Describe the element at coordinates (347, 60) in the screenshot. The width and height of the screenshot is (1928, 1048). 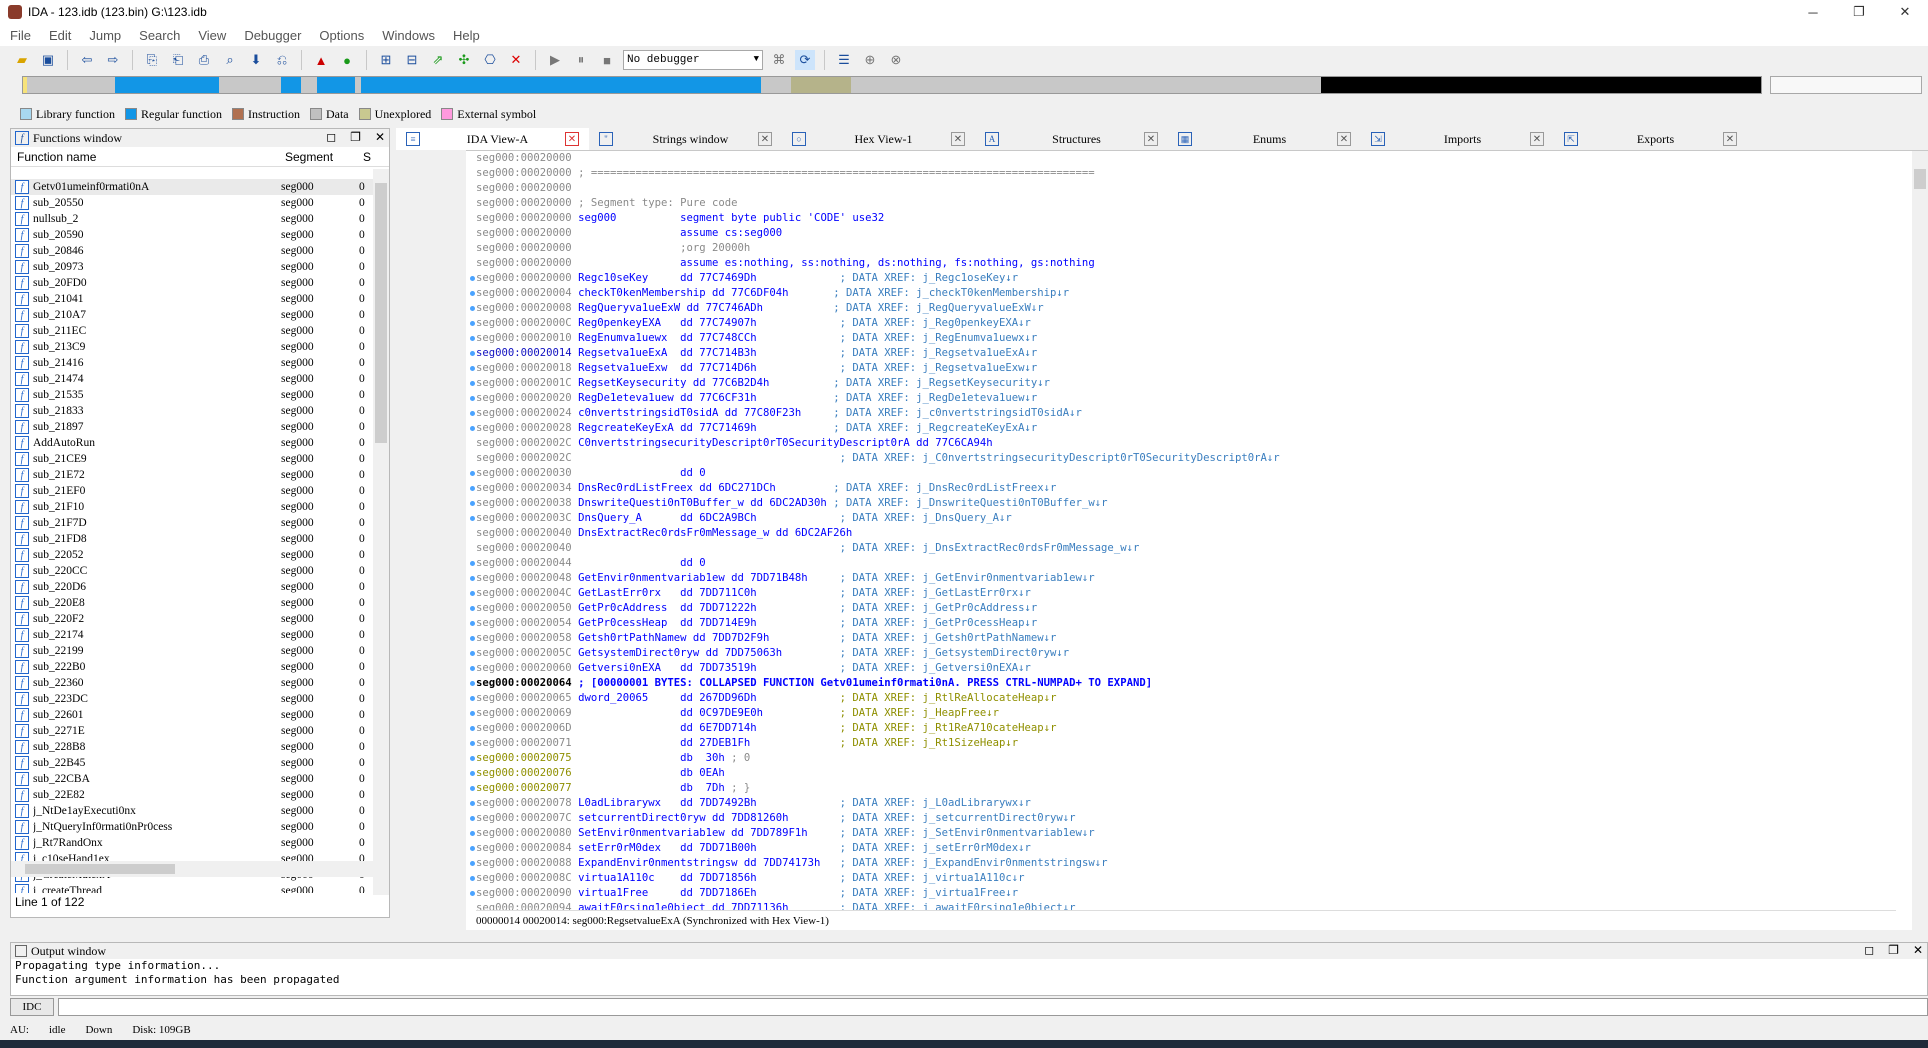
I see `green-circle-icon: ●` at that location.